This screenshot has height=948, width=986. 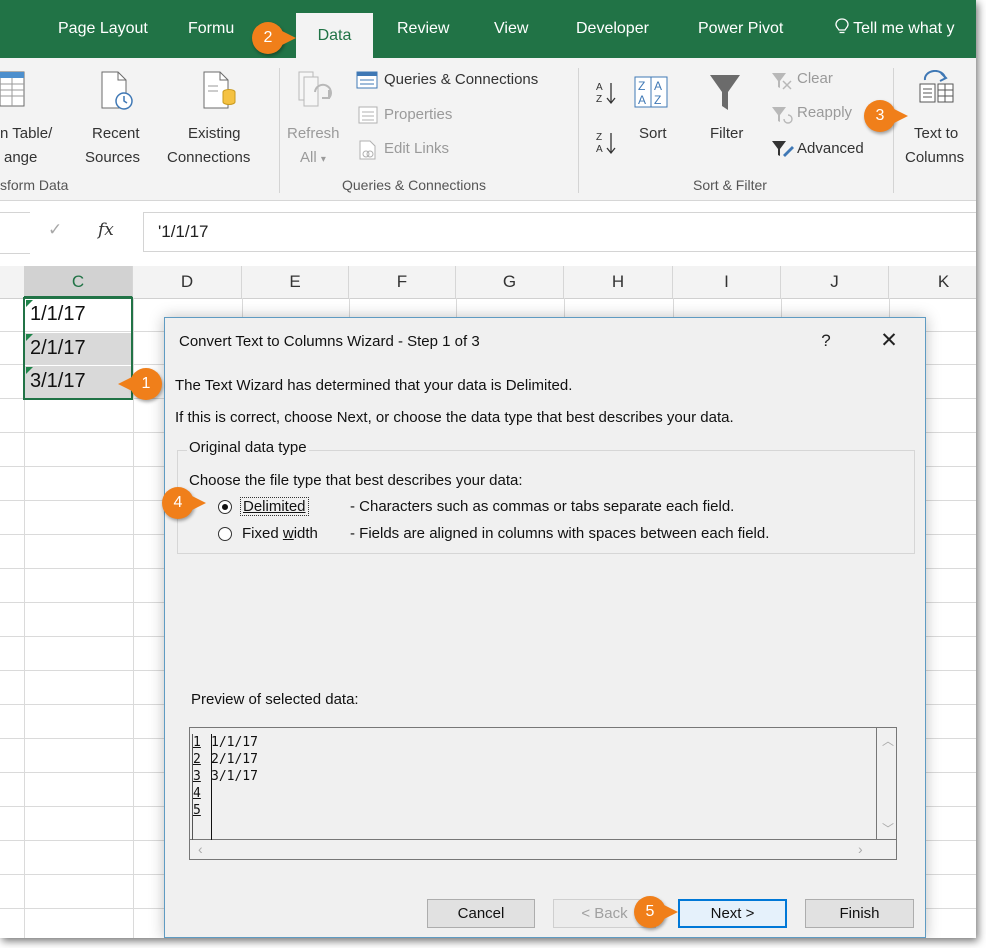 What do you see at coordinates (55, 230) in the screenshot?
I see `enter-check-icon: ✓` at bounding box center [55, 230].